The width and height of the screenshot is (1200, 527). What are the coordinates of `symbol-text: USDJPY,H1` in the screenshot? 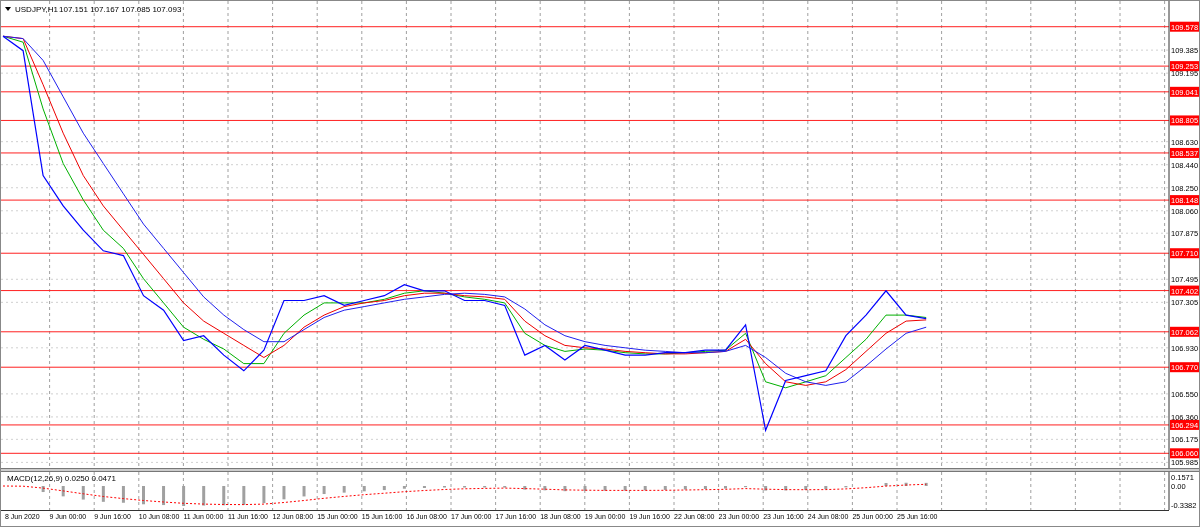 It's located at (36, 9).